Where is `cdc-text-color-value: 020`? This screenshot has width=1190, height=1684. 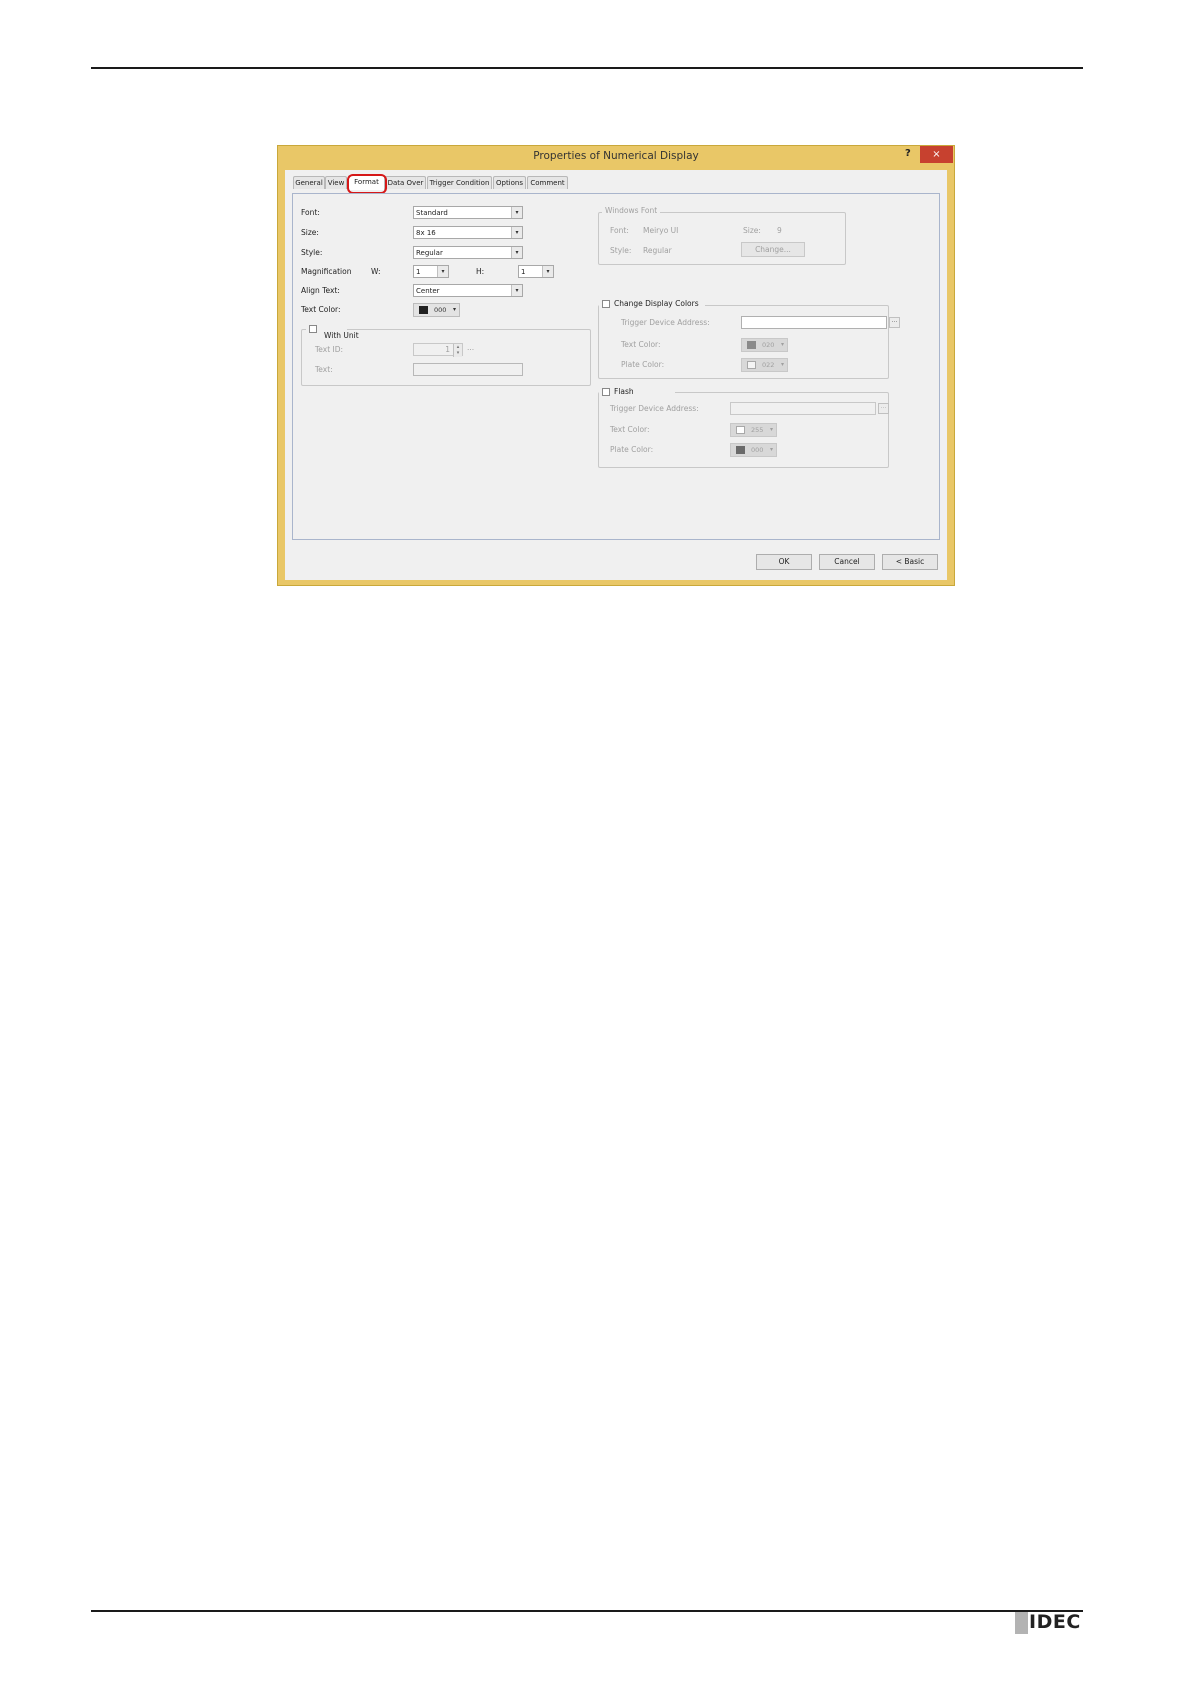
cdc-text-color-value: 020 is located at coordinates (768, 345).